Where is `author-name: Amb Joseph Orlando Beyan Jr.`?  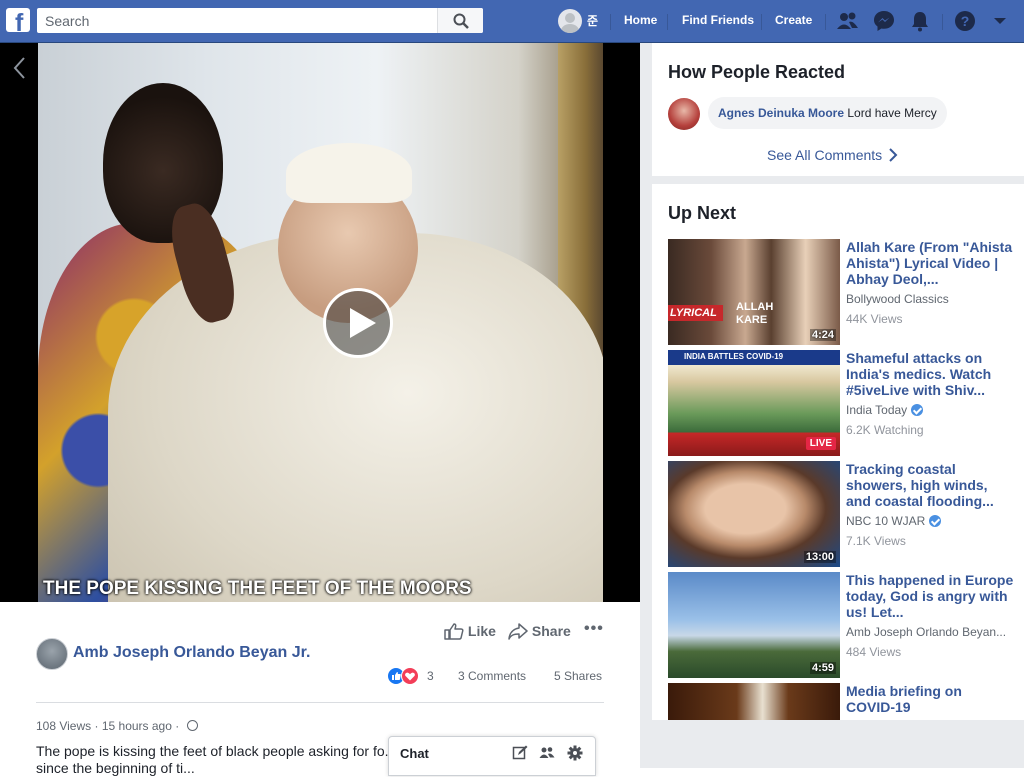
author-name: Amb Joseph Orlando Beyan Jr. is located at coordinates (191, 653).